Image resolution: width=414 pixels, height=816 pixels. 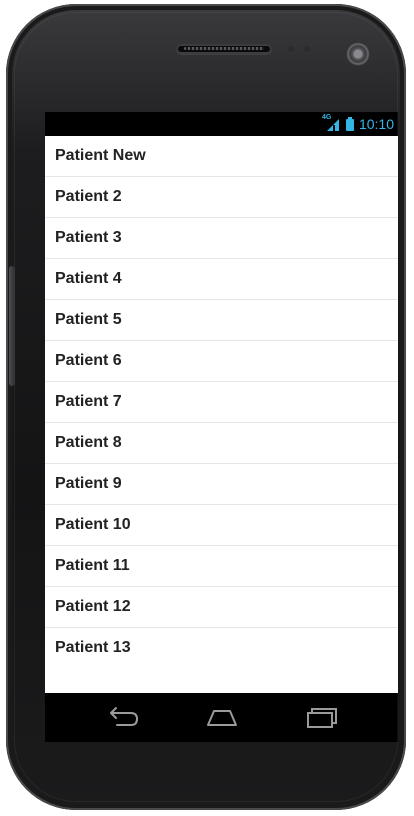 I want to click on proximity-sensor, so click(x=291, y=49).